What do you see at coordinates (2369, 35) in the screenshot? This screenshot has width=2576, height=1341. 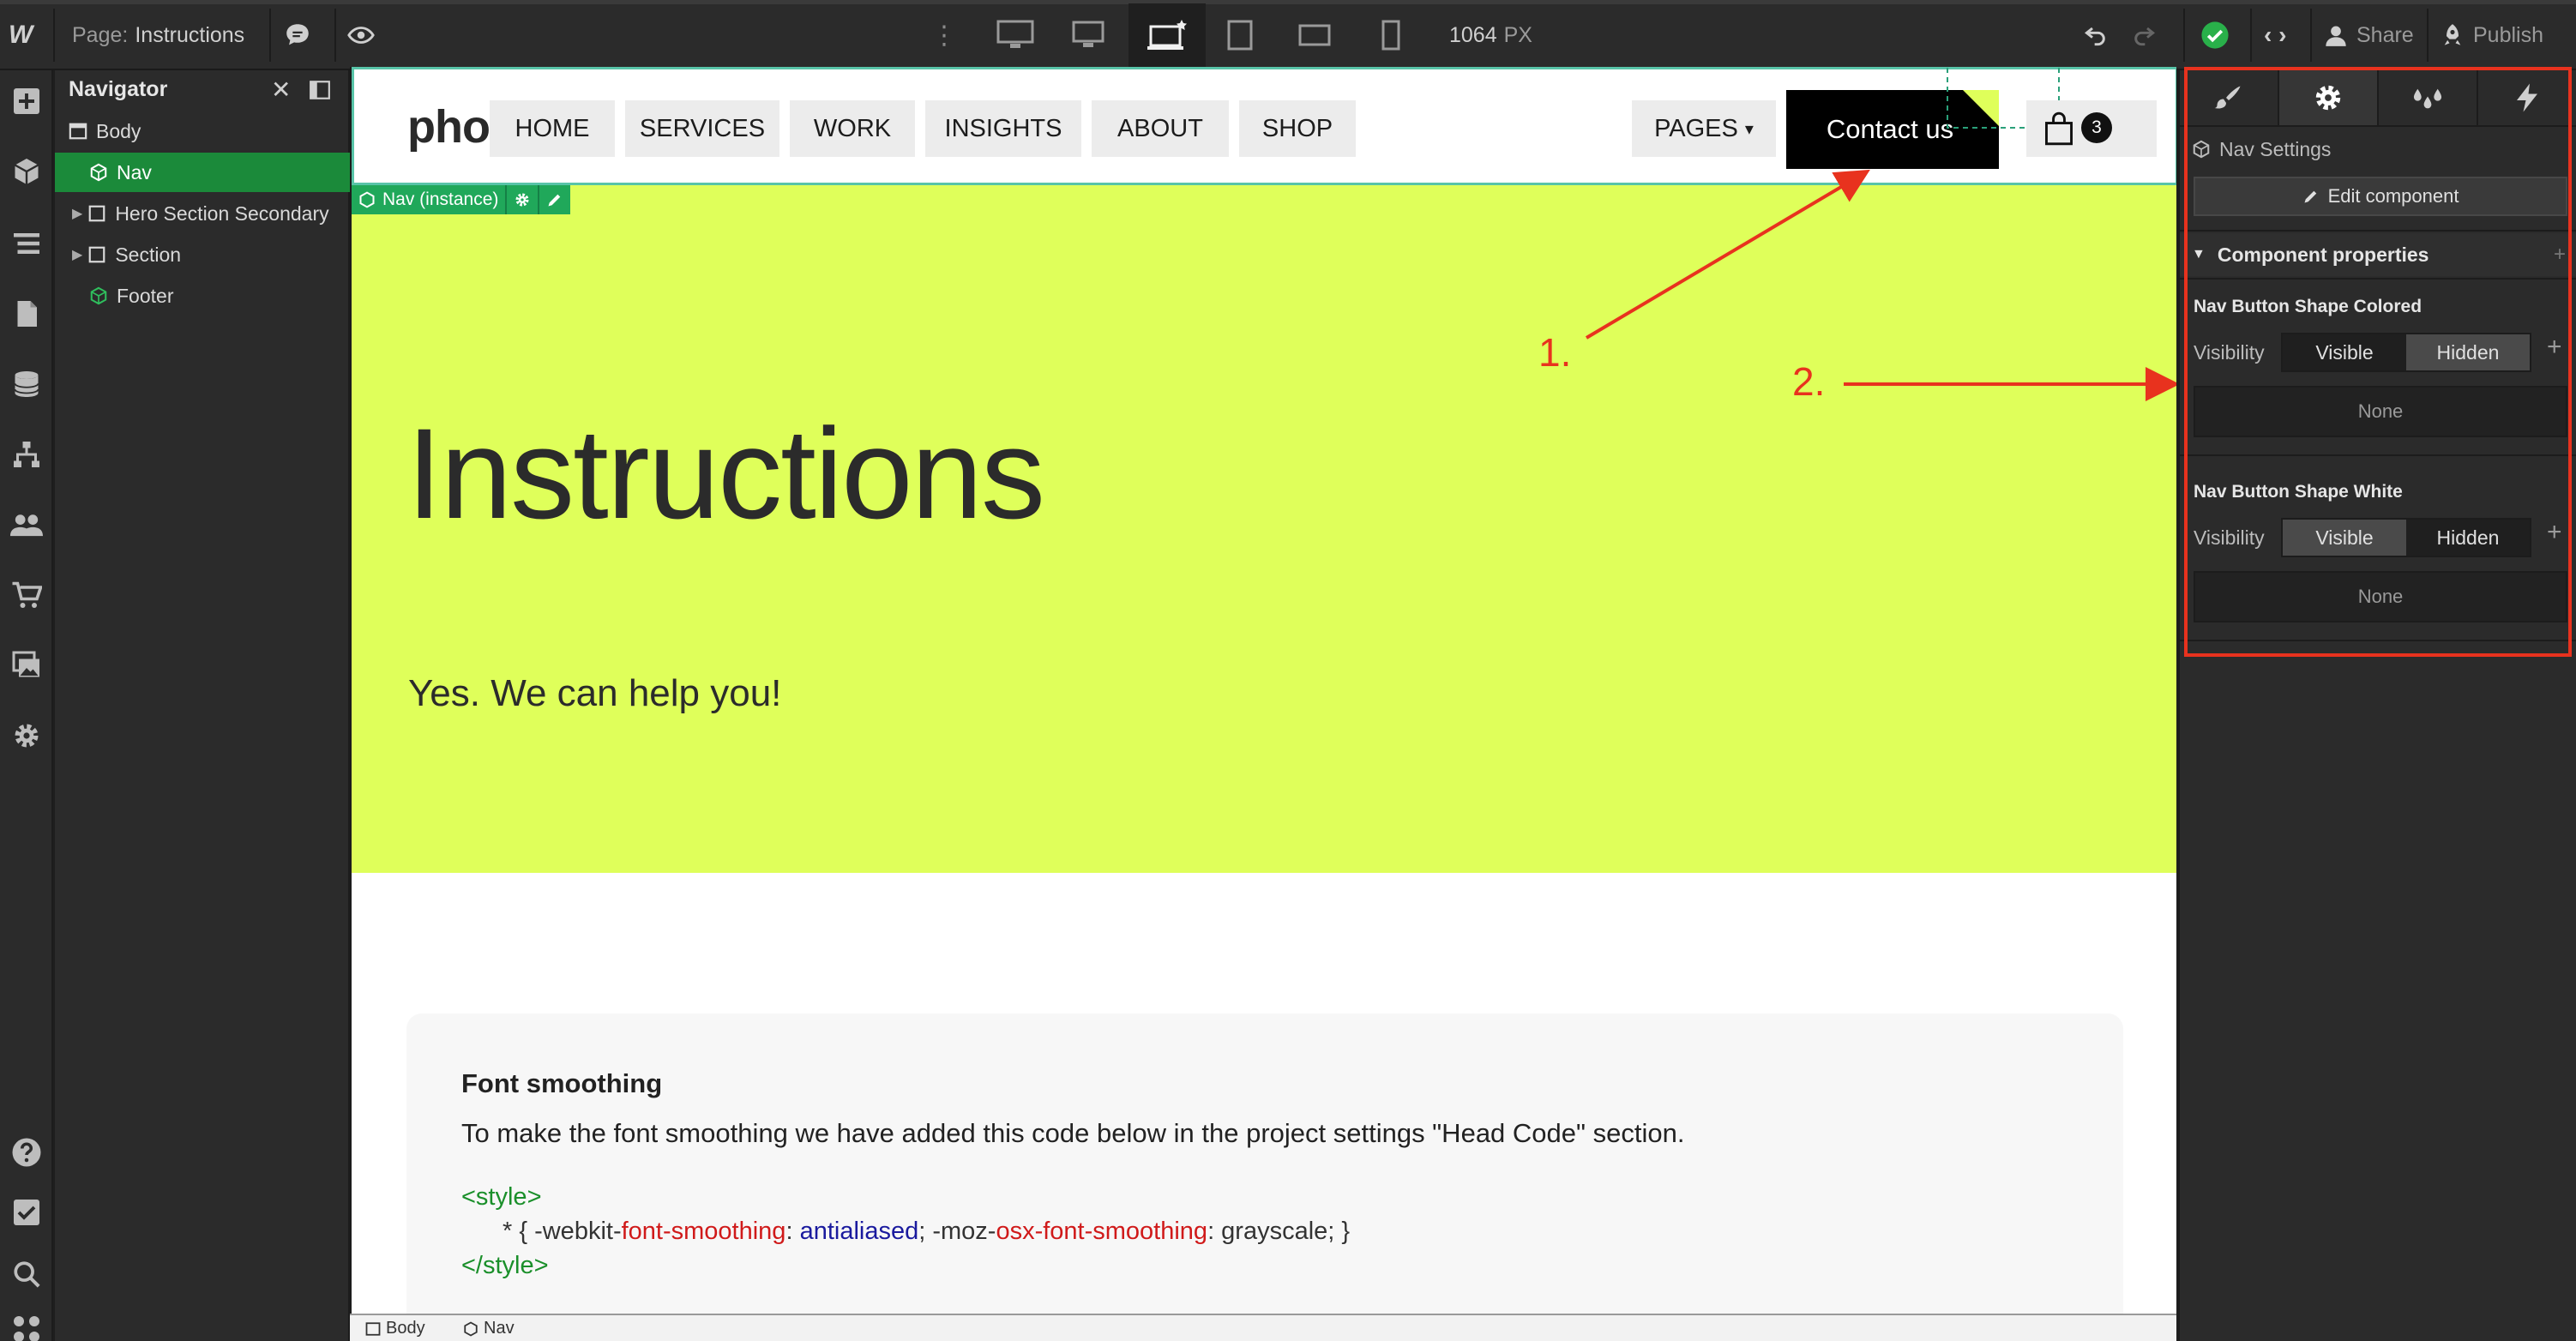 I see `share-button: Share` at bounding box center [2369, 35].